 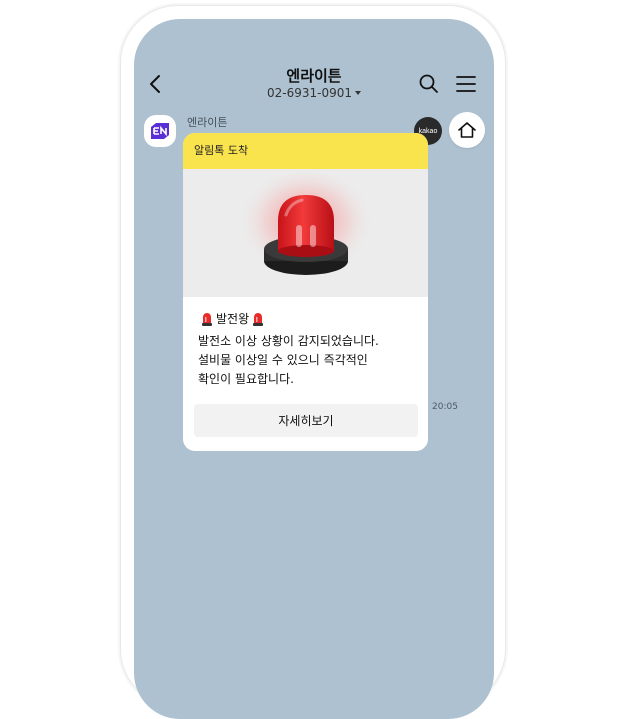 I want to click on siren-icon, so click(x=305, y=227).